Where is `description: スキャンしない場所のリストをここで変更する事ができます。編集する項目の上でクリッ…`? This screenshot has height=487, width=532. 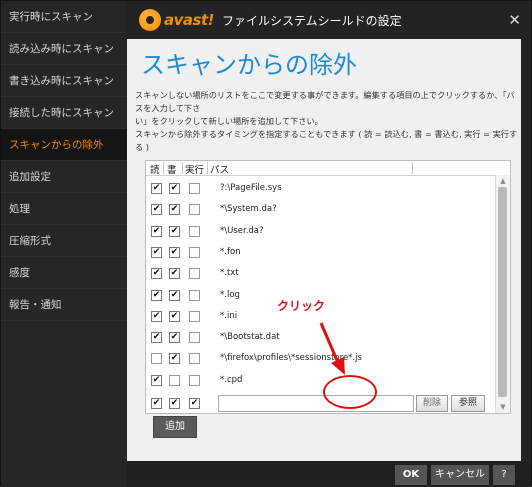 description: スキャンしない場所のリストをここで変更する事ができます。編集する項目の上でクリッ… is located at coordinates (327, 121).